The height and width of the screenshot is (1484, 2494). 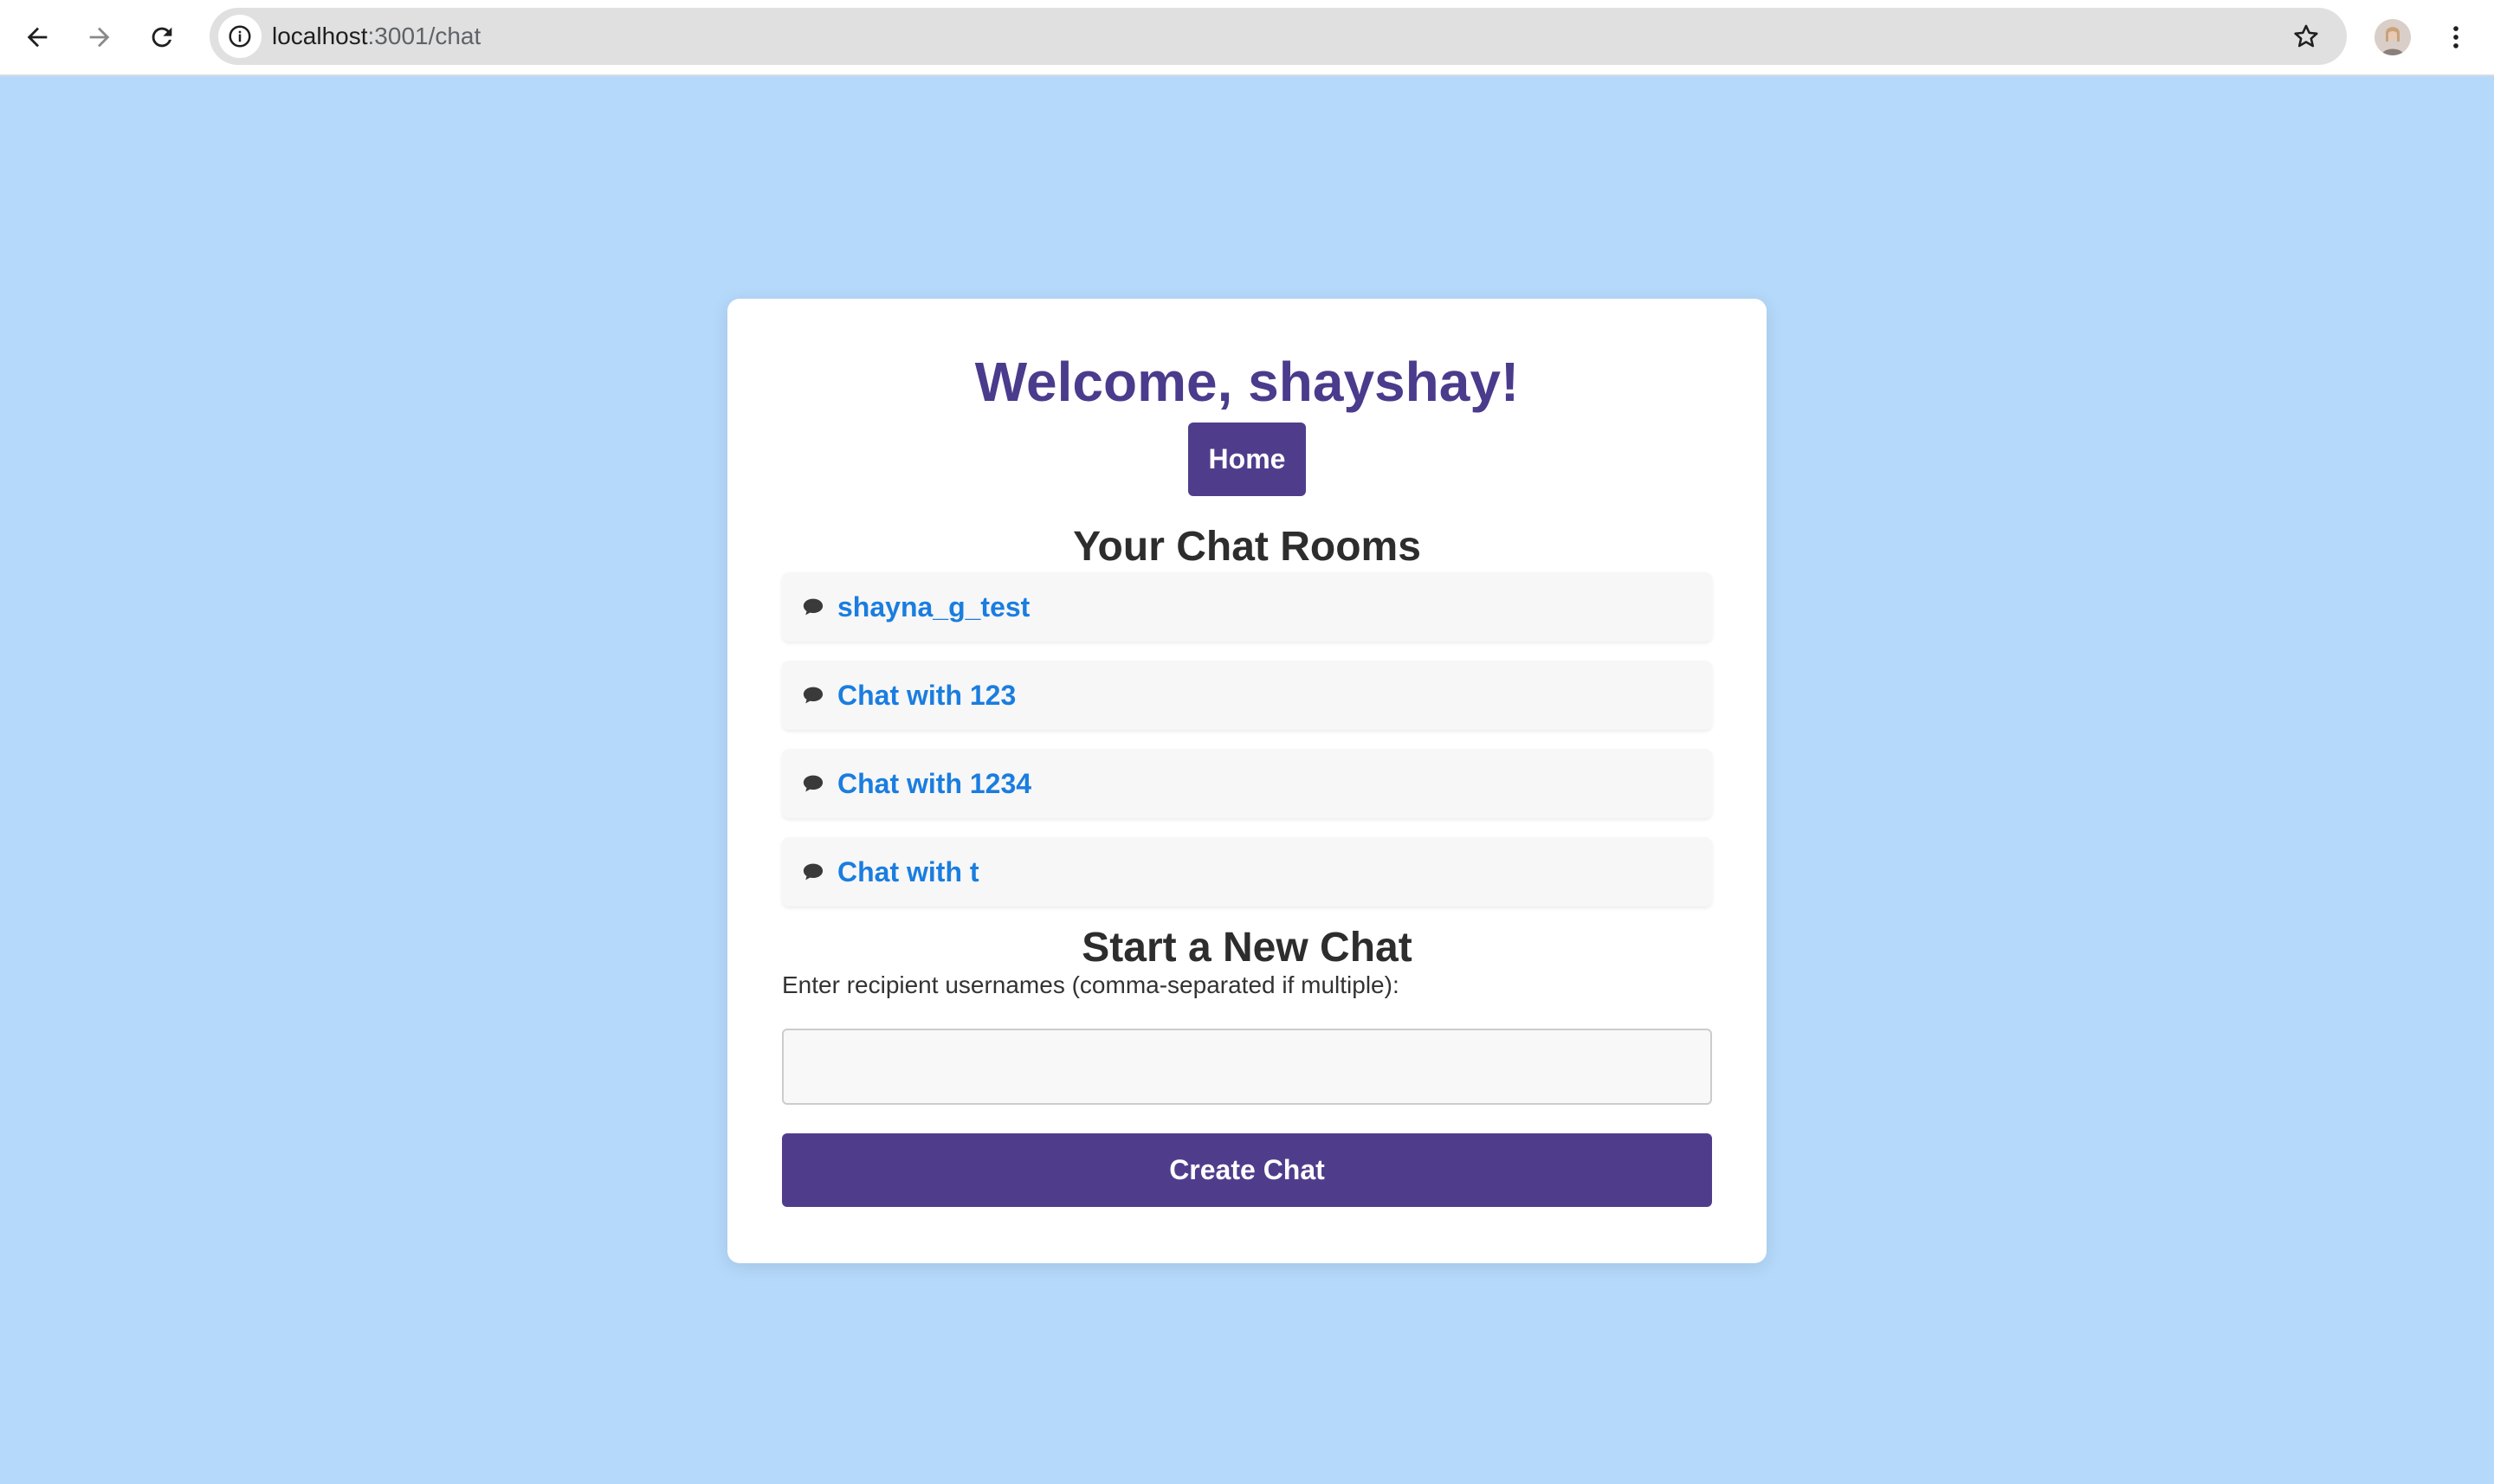 I want to click on chat-room-link: Chat with 1234, so click(x=934, y=784).